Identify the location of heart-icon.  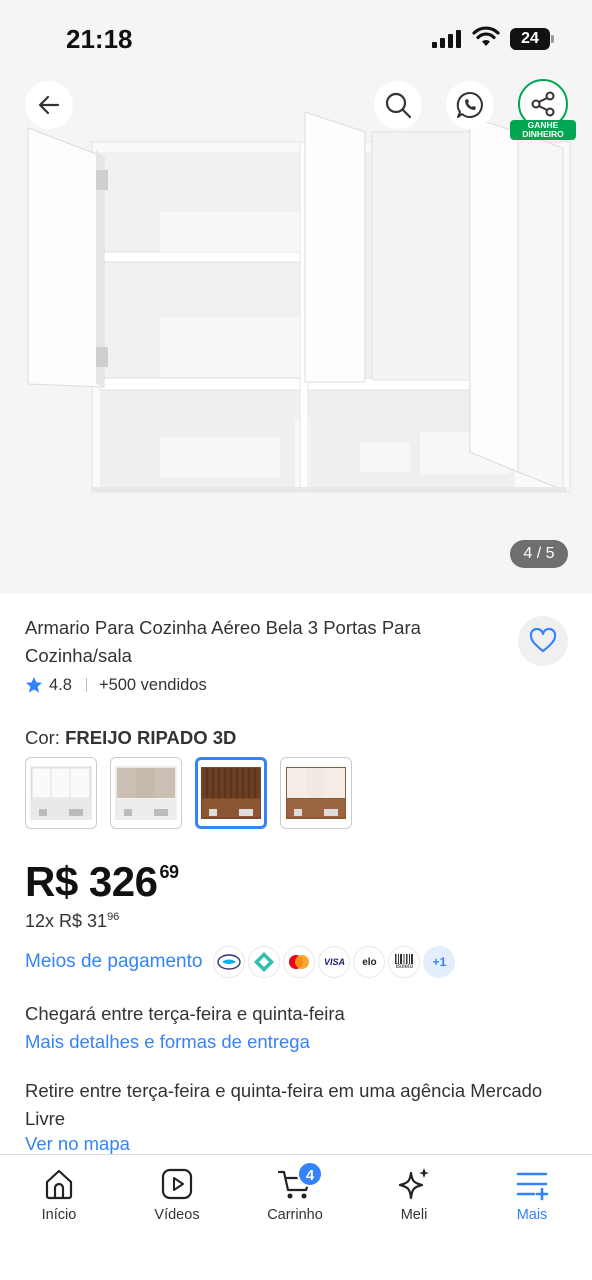
(543, 640).